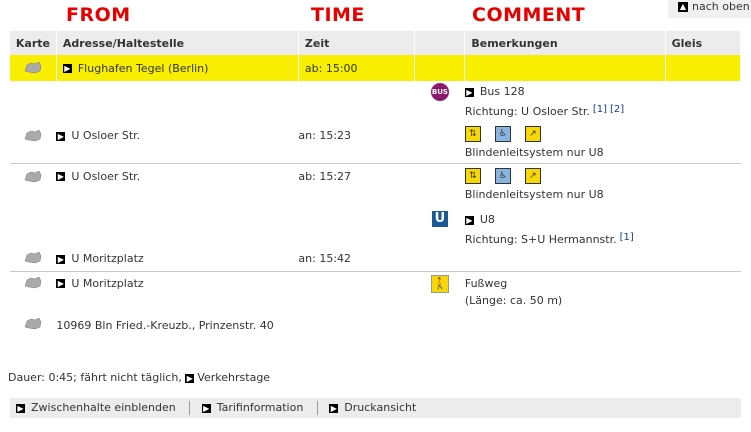 The width and height of the screenshot is (751, 432). Describe the element at coordinates (375, 226) in the screenshot. I see `table-row: U ▶ U8 Richtung: S+U Hermannstr. [1]` at that location.